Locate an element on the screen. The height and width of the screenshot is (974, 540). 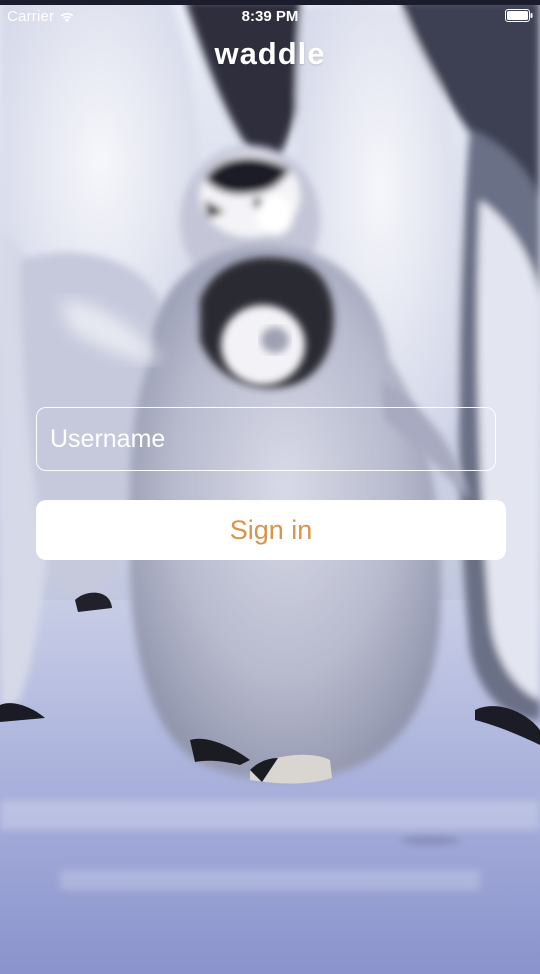
status-bar: Carrier 8:39 PM is located at coordinates (270, 16).